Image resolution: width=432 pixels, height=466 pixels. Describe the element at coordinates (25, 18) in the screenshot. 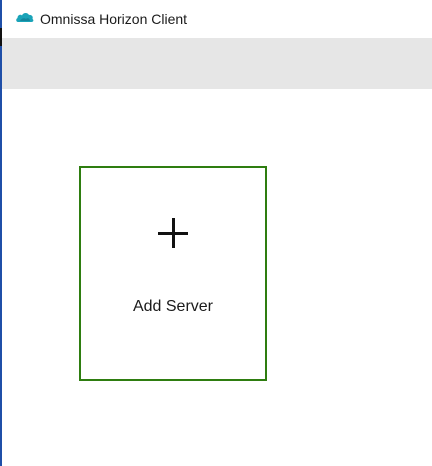

I see `omnissa-cloud-icon` at that location.